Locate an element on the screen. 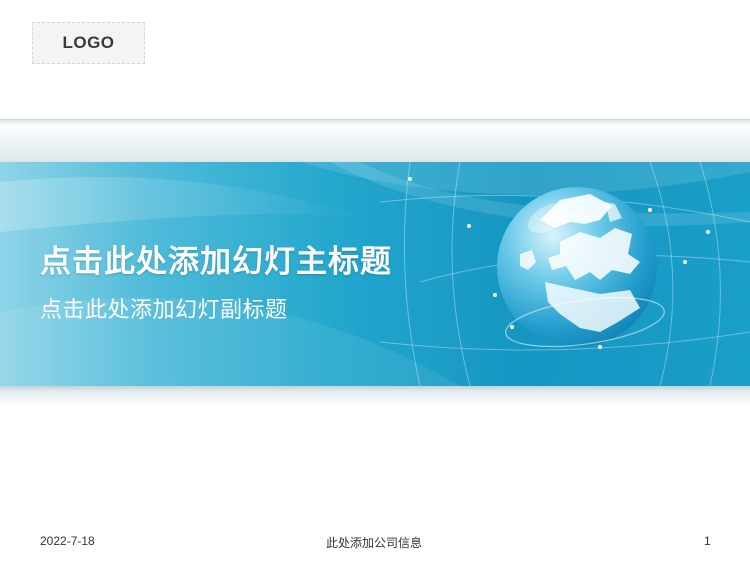 This screenshot has width=750, height=563. slide-title: 点击此处添加幻灯主标题 is located at coordinates (216, 258).